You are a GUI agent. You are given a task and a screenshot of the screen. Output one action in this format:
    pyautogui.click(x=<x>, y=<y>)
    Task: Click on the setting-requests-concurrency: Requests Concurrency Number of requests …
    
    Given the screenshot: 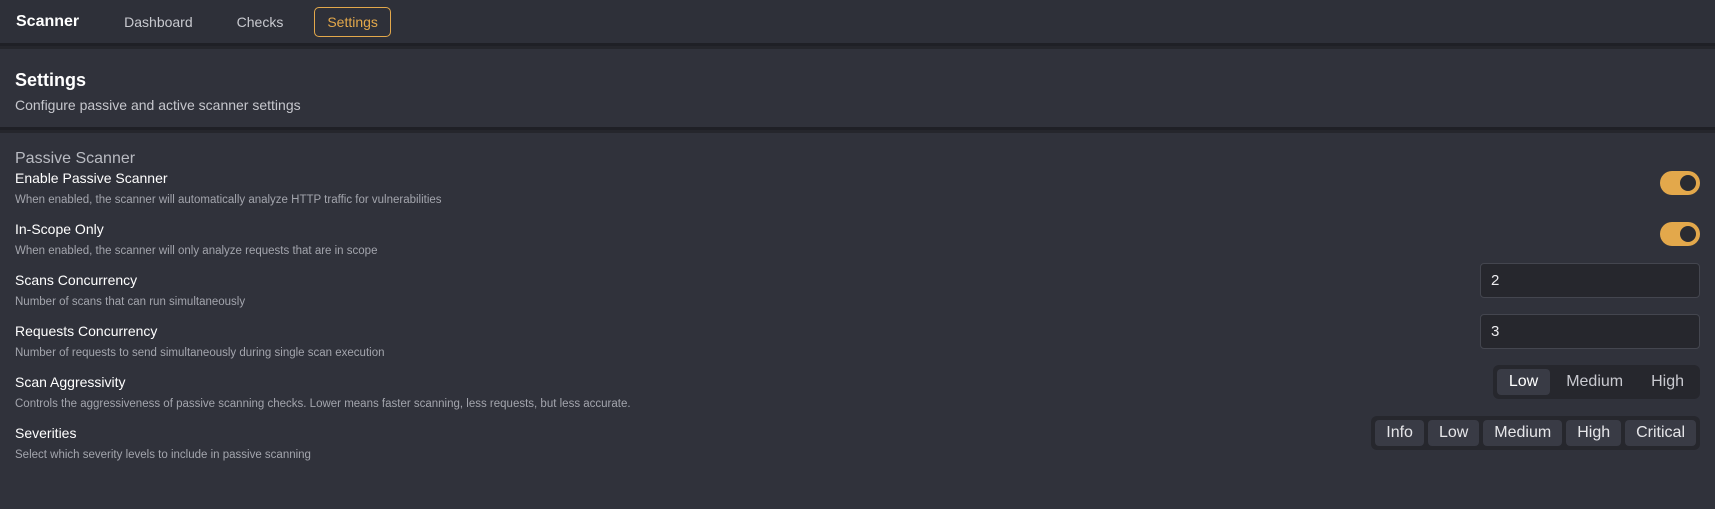 What is the action you would take?
    pyautogui.click(x=857, y=343)
    